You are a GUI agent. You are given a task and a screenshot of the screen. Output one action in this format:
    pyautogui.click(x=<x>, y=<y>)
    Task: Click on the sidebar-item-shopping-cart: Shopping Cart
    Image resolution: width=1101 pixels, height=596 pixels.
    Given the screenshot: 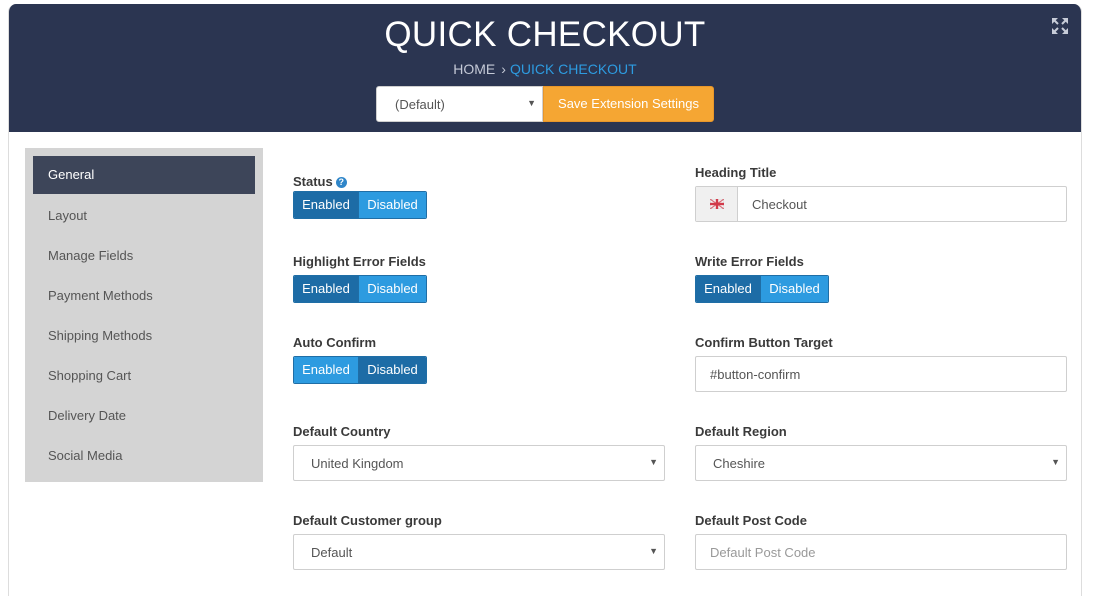 What is the action you would take?
    pyautogui.click(x=144, y=376)
    